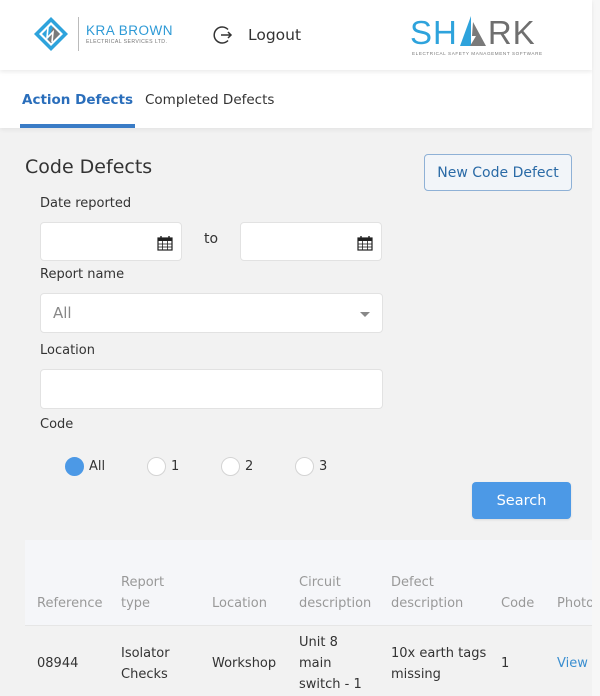 Image resolution: width=600 pixels, height=696 pixels. What do you see at coordinates (436, 593) in the screenshot?
I see `column-header-defect-description: Defect description` at bounding box center [436, 593].